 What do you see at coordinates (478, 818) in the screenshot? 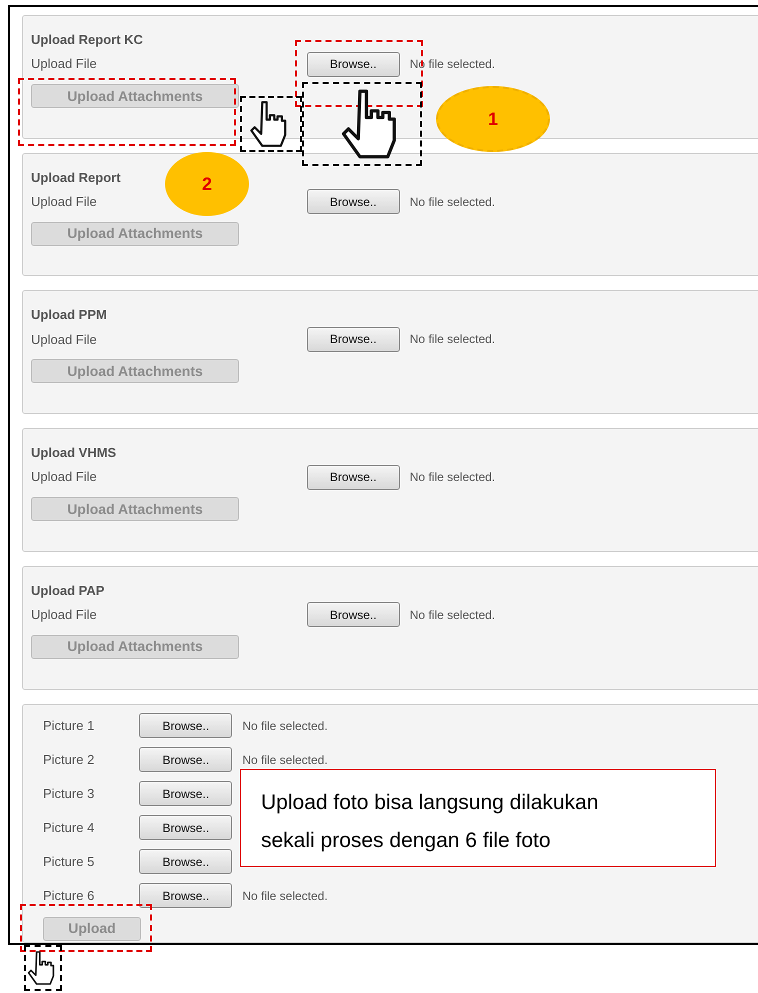
I see `callout-note: Upload foto bisa langsung dilakukan sekali proses dengan 6 file foto` at bounding box center [478, 818].